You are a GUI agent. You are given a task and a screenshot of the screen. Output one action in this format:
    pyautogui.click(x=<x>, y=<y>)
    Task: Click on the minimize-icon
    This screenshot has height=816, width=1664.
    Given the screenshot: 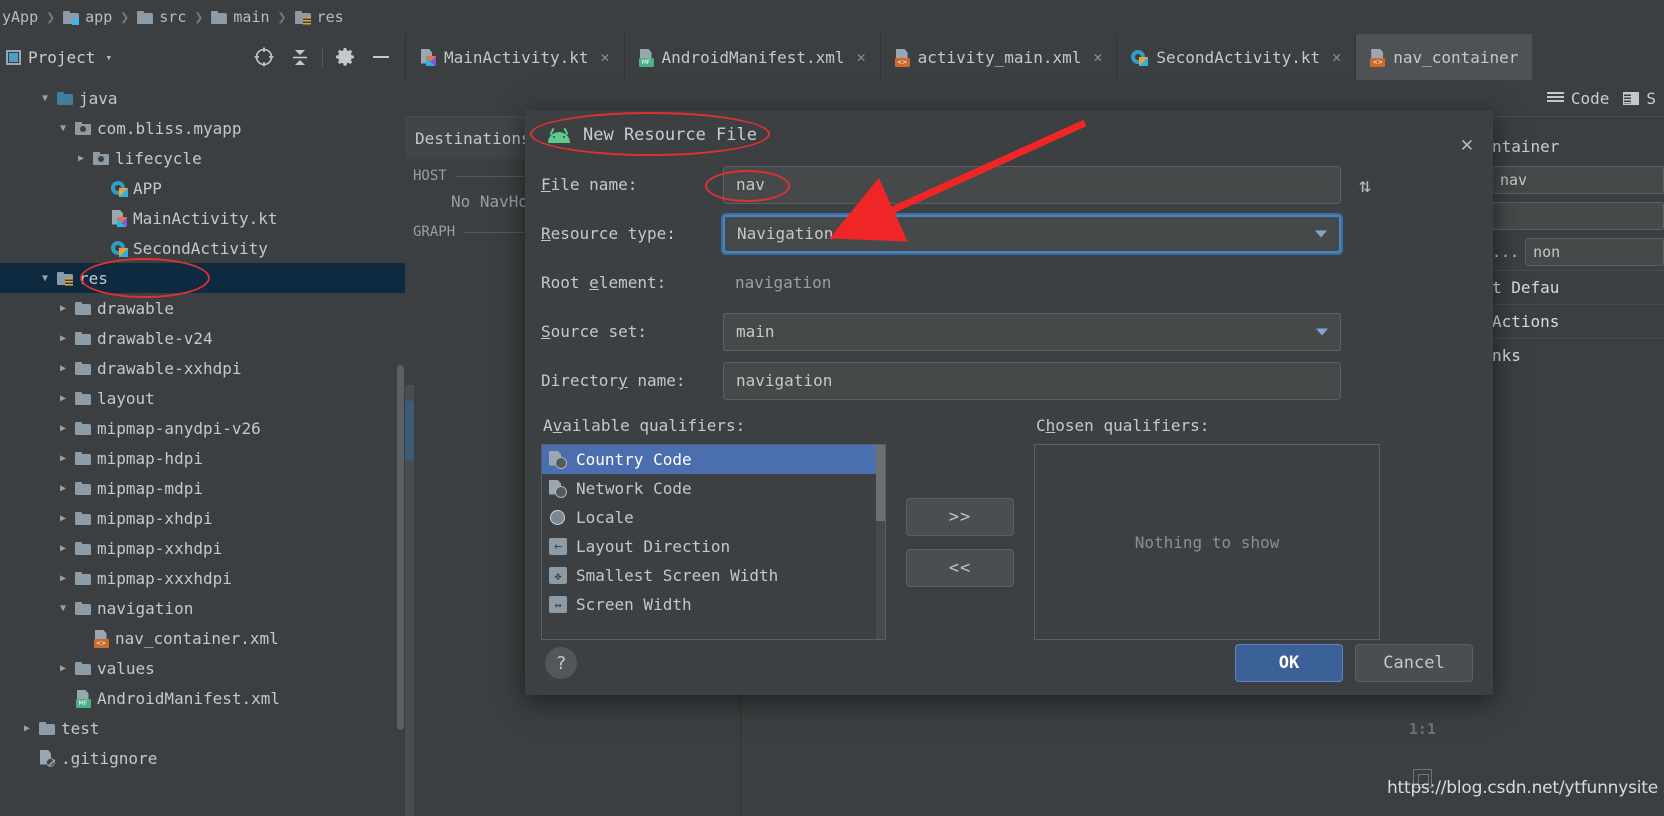 What is the action you would take?
    pyautogui.click(x=381, y=57)
    